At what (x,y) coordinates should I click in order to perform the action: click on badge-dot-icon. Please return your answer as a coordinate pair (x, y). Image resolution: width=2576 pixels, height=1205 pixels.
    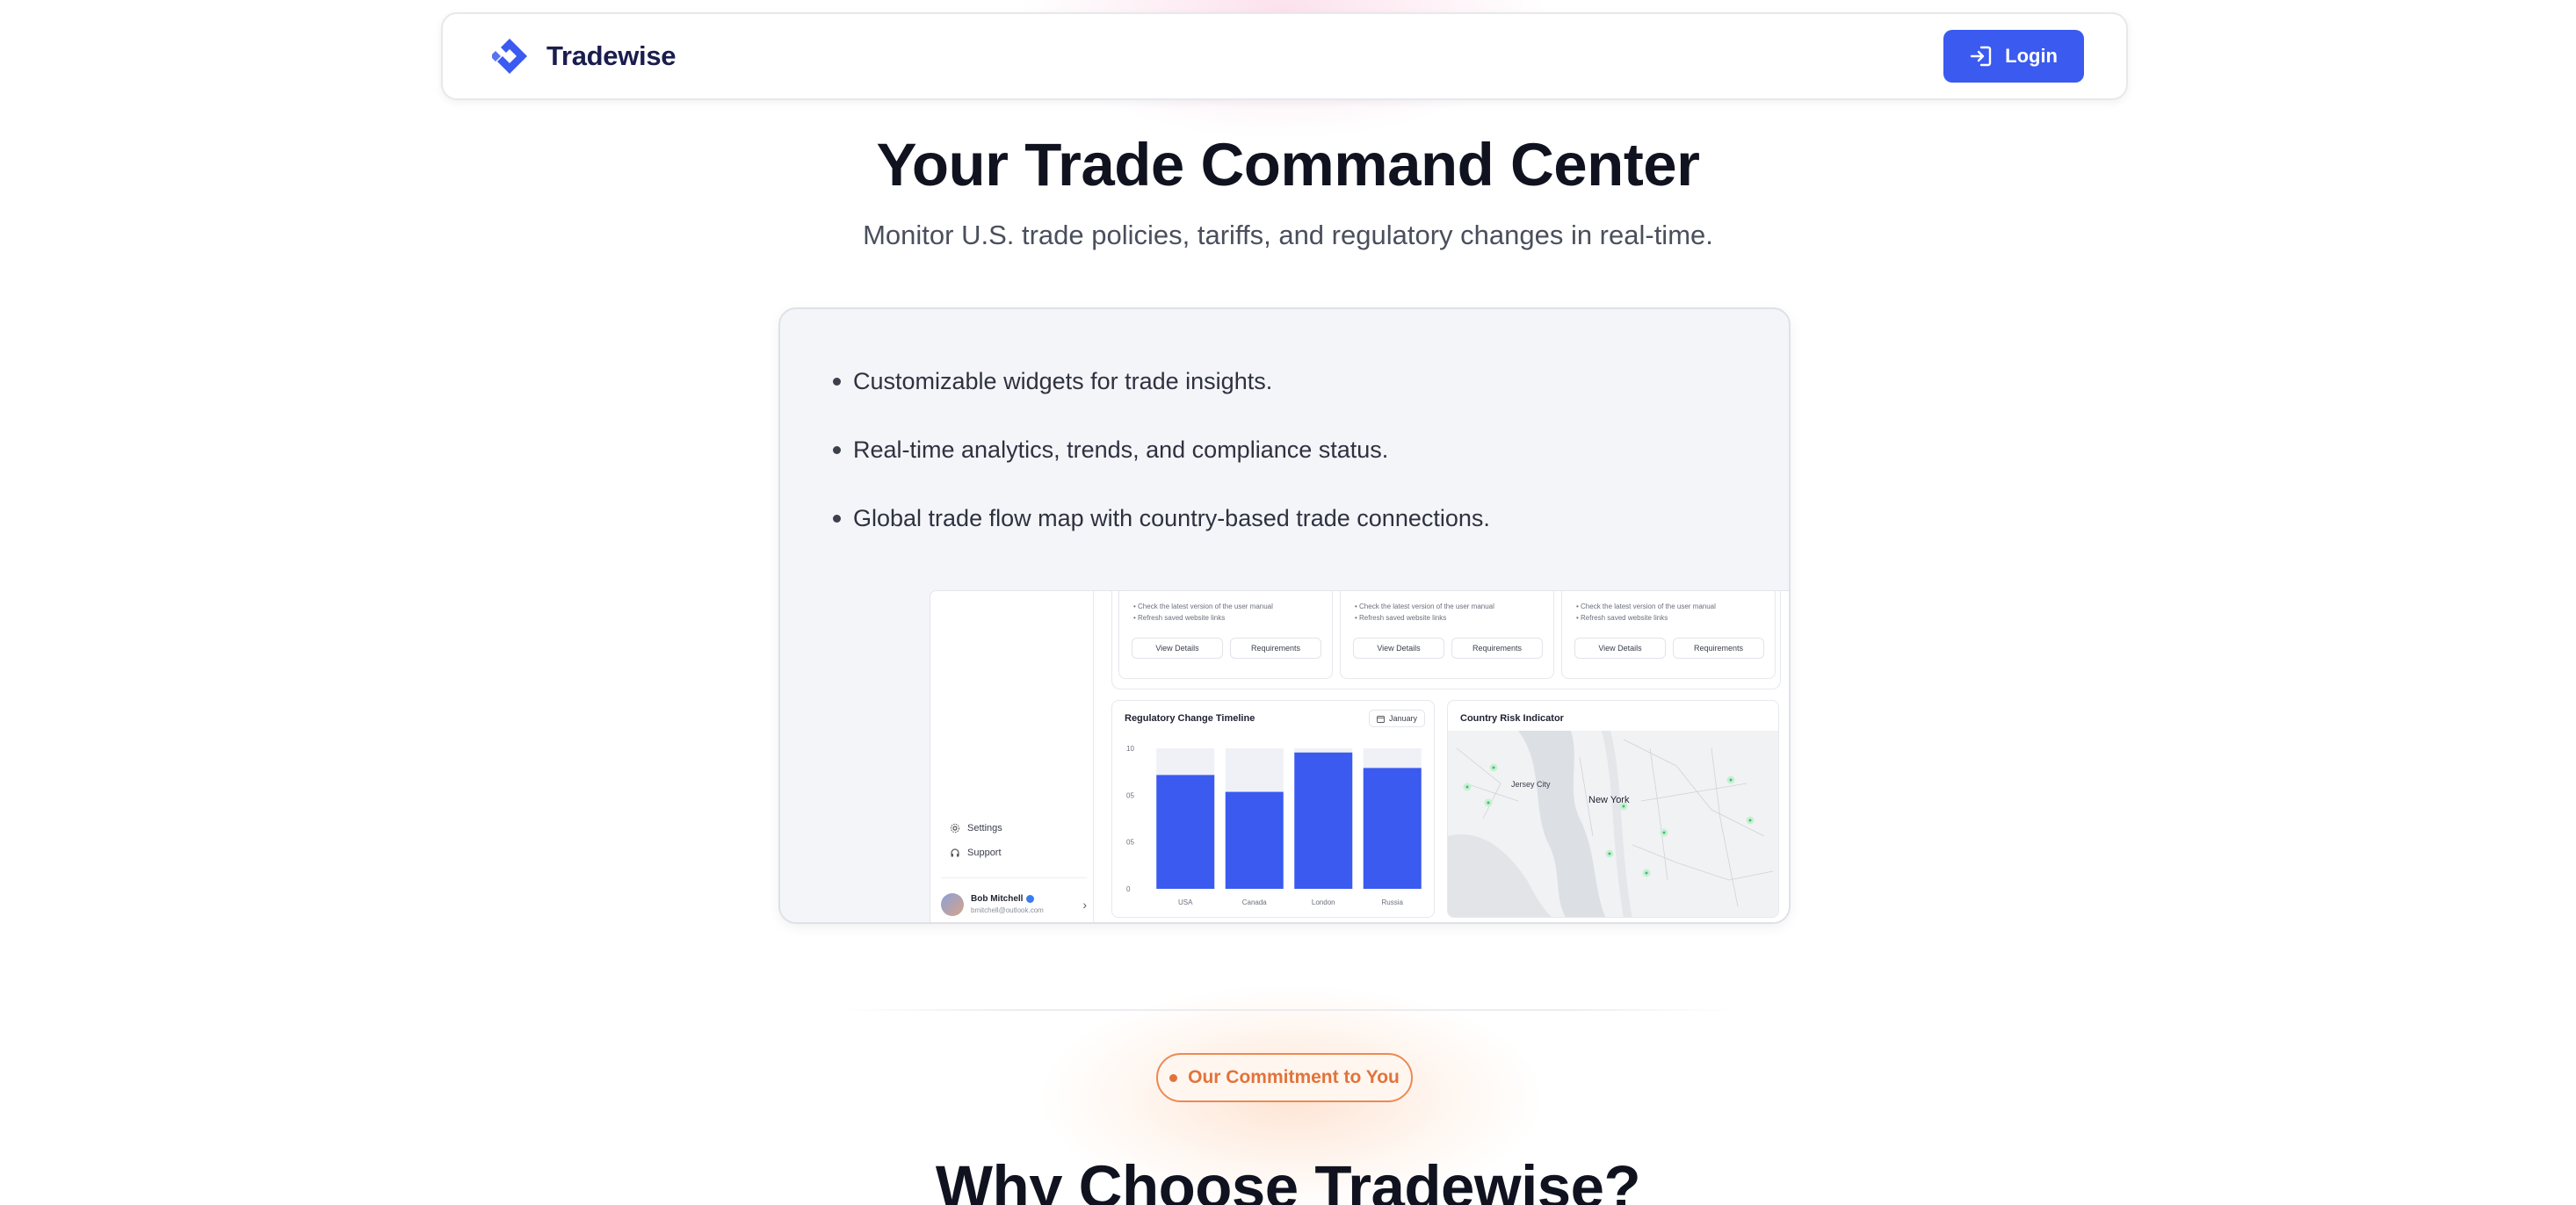
    Looking at the image, I should click on (1173, 1077).